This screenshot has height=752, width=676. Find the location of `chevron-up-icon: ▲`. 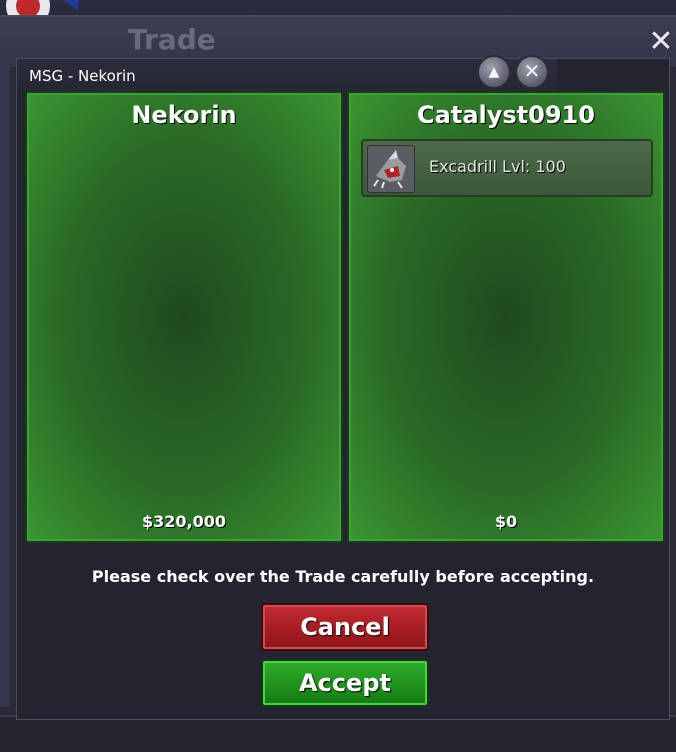

chevron-up-icon: ▲ is located at coordinates (494, 72).